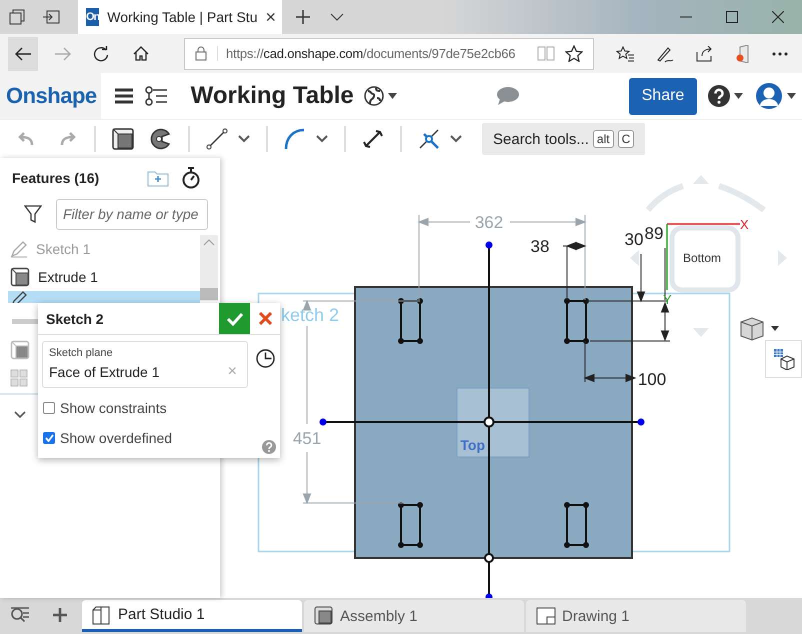  What do you see at coordinates (686, 17) in the screenshot?
I see `minimize-icon` at bounding box center [686, 17].